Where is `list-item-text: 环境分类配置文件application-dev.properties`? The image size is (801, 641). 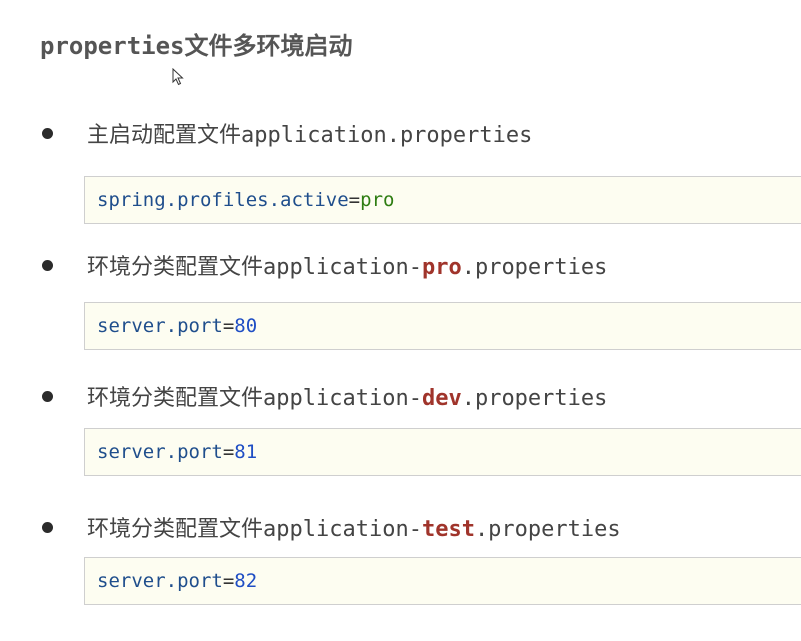
list-item-text: 环境分类配置文件application-dev.properties is located at coordinates (347, 396).